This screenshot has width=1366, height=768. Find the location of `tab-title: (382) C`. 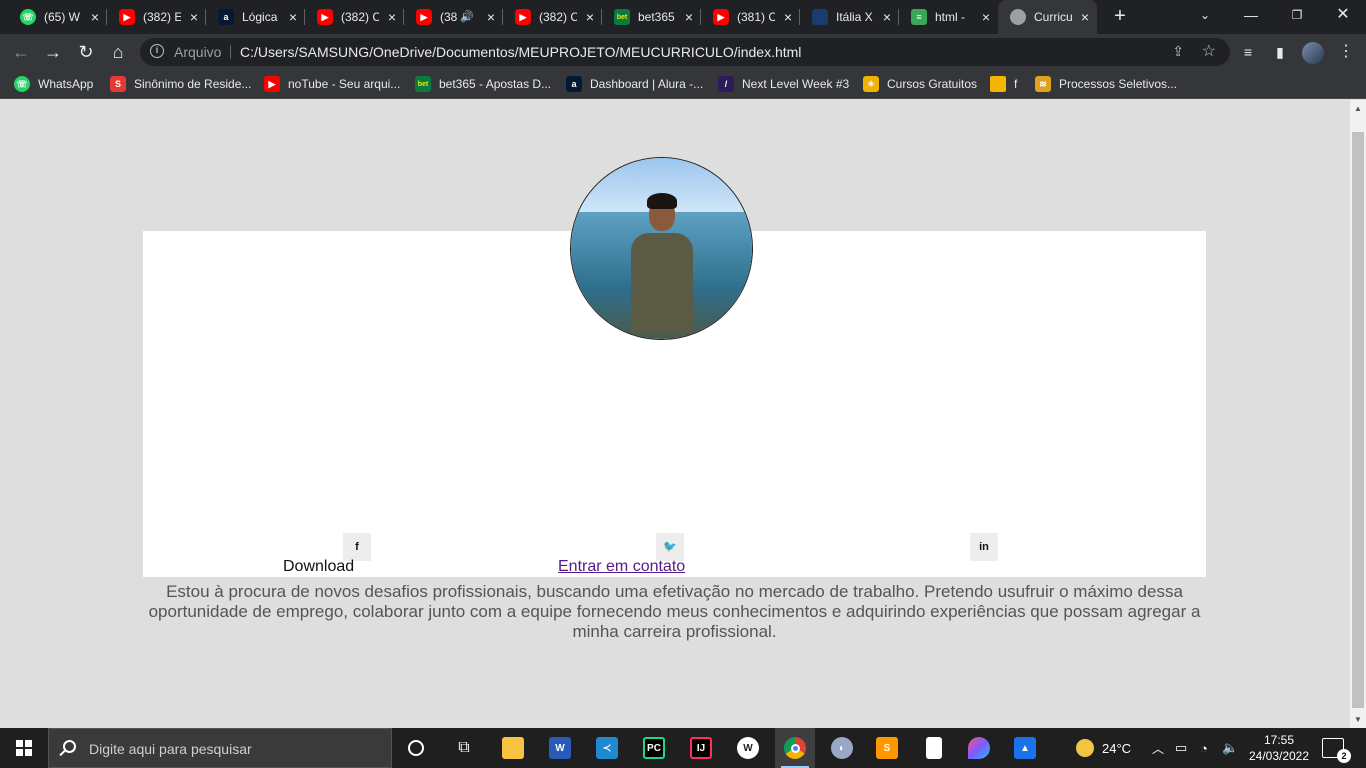

tab-title: (382) C is located at coordinates (558, 17).